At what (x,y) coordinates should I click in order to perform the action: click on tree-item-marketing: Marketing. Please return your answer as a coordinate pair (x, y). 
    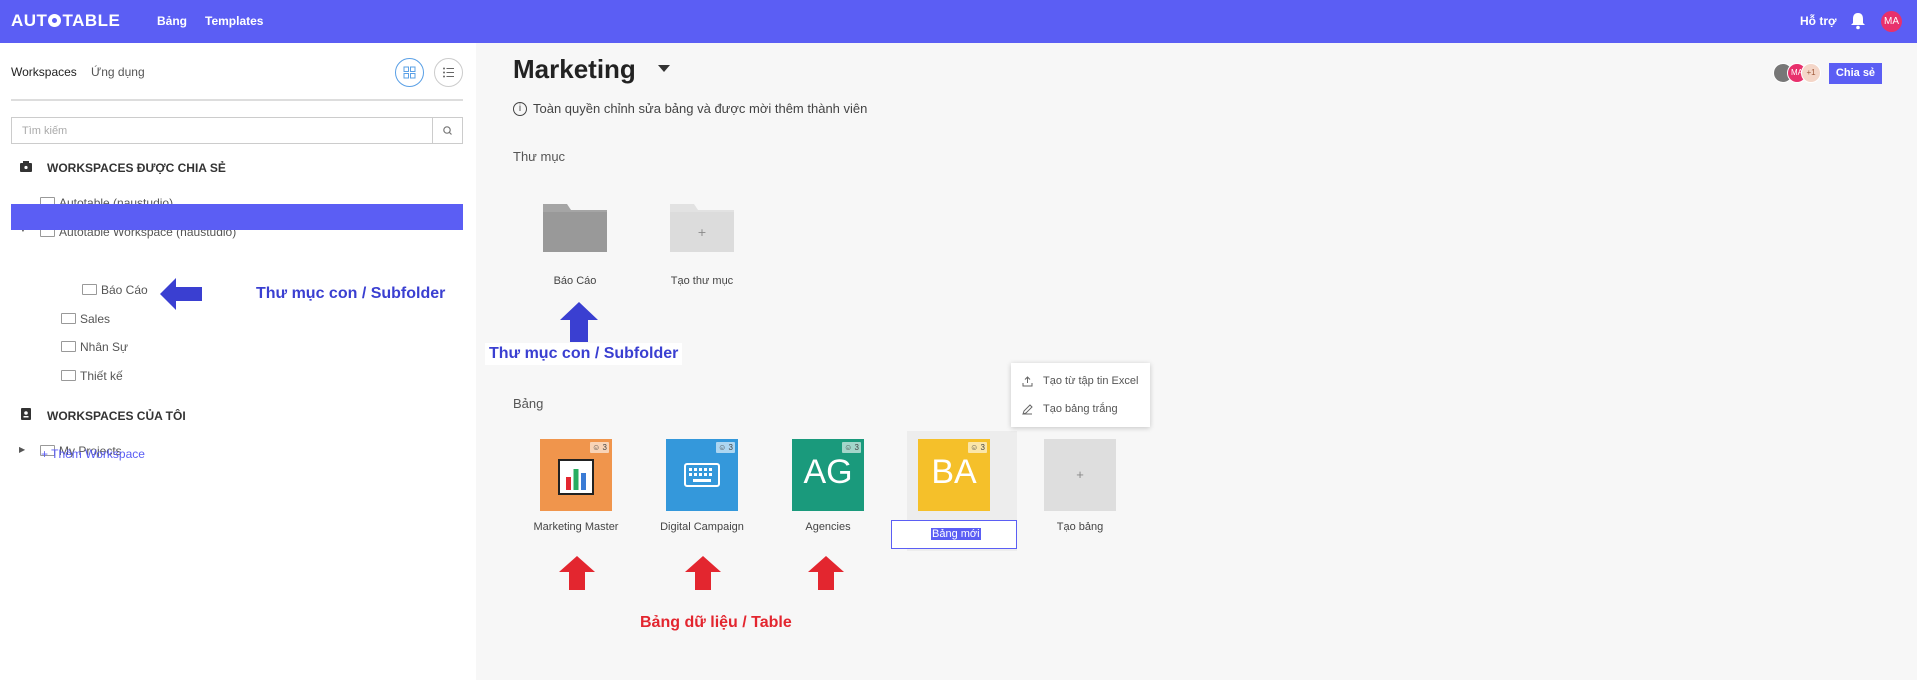
    Looking at the image, I should click on (97, 261).